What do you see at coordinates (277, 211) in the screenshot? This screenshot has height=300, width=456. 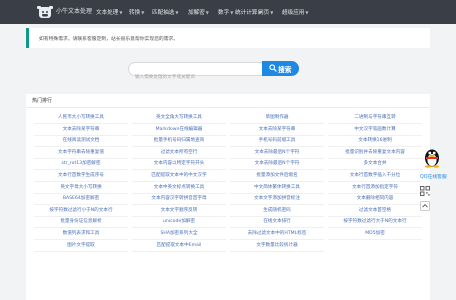 I see `hot-link-item: 生成随机密码` at bounding box center [277, 211].